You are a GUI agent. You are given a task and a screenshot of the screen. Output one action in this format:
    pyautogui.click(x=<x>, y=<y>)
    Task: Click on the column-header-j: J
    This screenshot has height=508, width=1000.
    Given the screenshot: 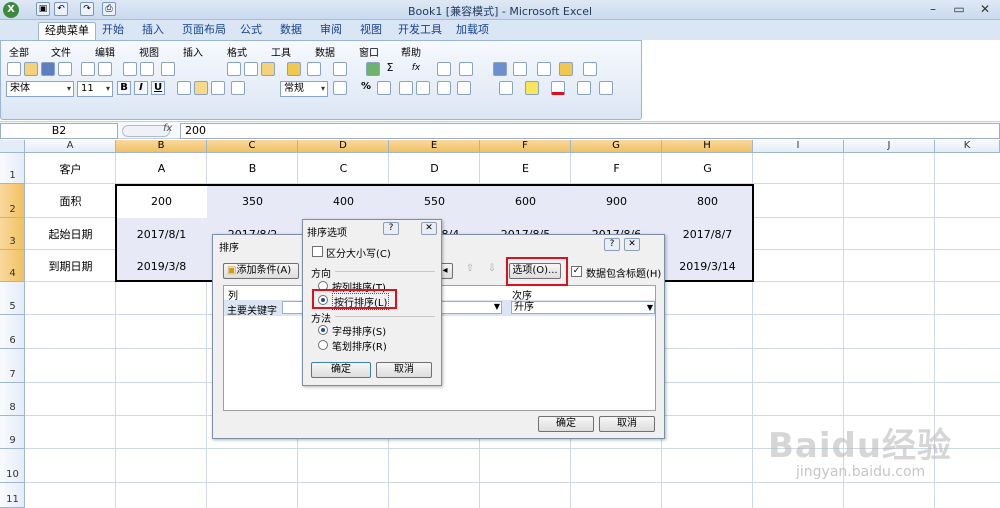 What is the action you would take?
    pyautogui.click(x=889, y=146)
    